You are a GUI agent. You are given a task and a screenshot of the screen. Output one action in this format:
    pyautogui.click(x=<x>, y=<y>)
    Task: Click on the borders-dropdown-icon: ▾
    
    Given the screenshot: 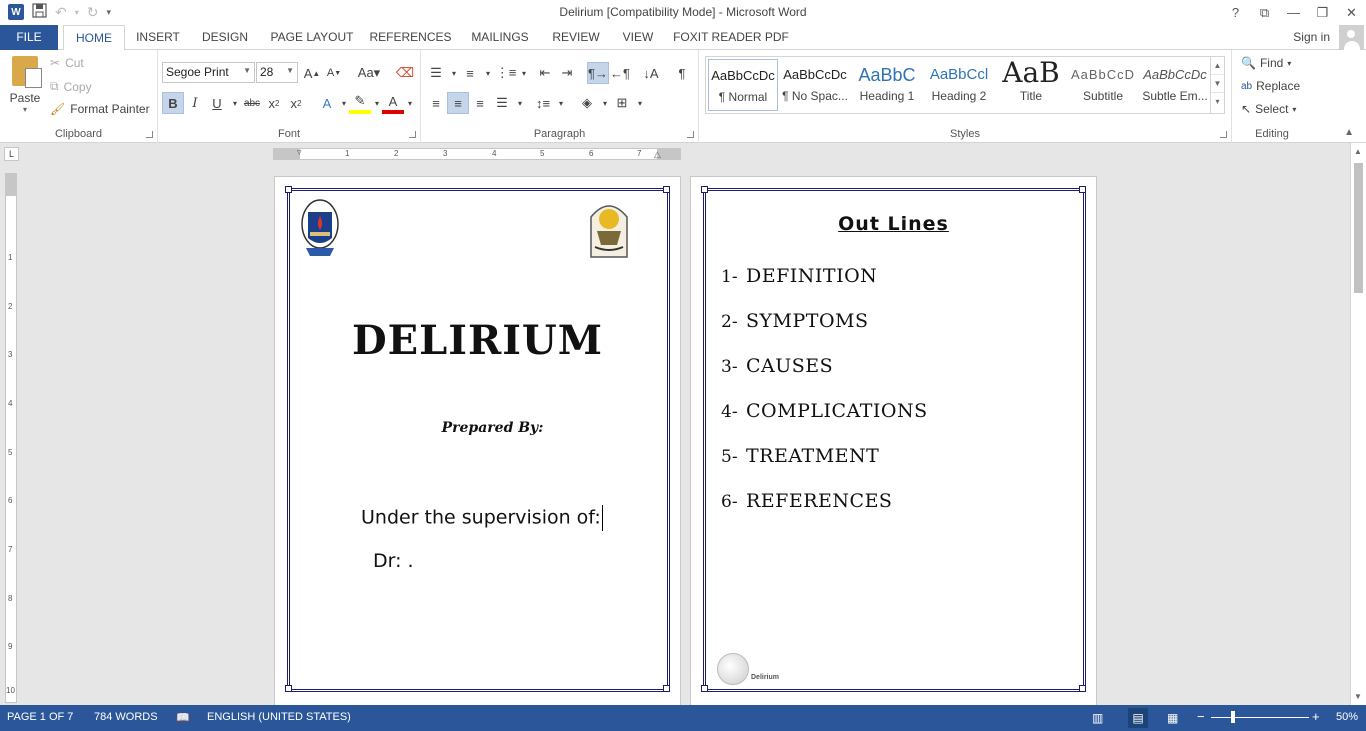 What is the action you would take?
    pyautogui.click(x=640, y=103)
    